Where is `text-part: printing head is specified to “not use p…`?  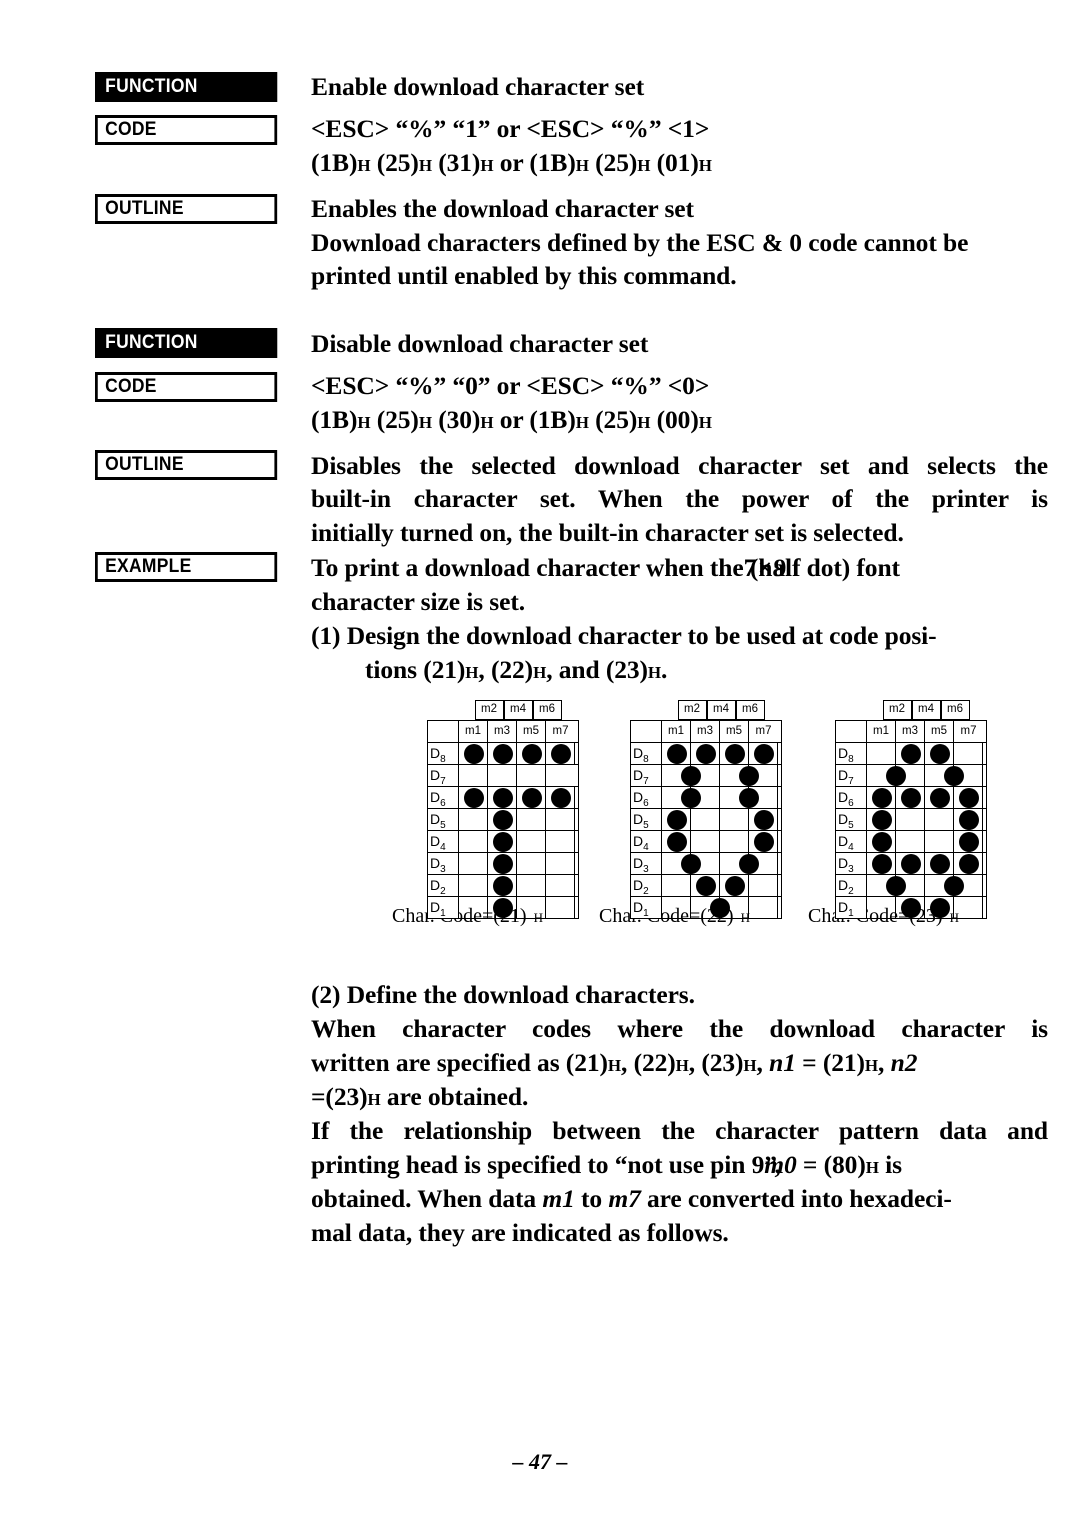 text-part: printing head is specified to “not use p… is located at coordinates (538, 1164).